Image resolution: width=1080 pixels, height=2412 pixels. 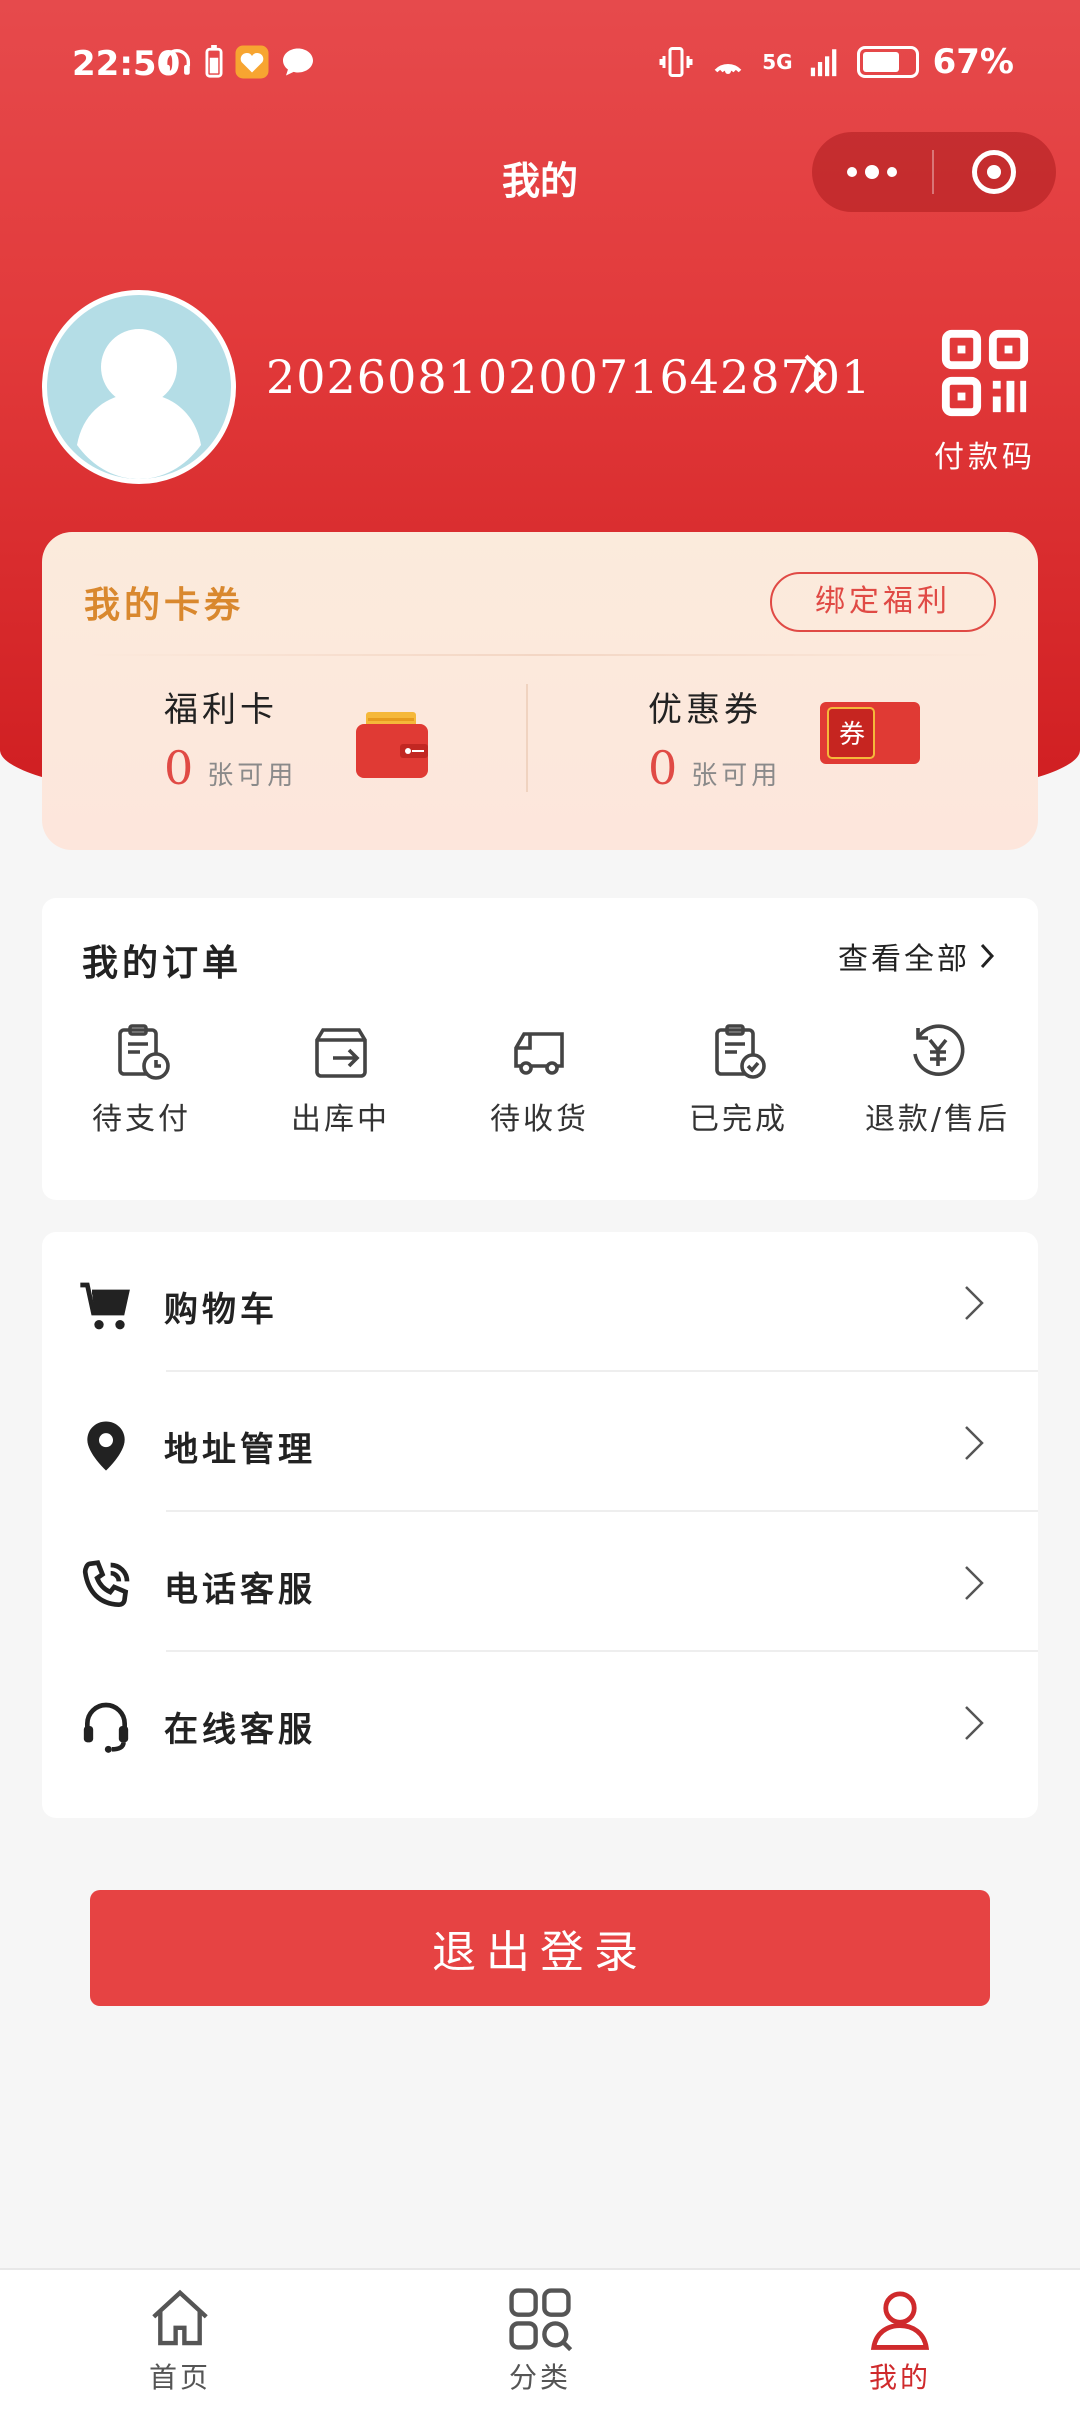 I want to click on status-right-group: 5G 67%, so click(x=836, y=62).